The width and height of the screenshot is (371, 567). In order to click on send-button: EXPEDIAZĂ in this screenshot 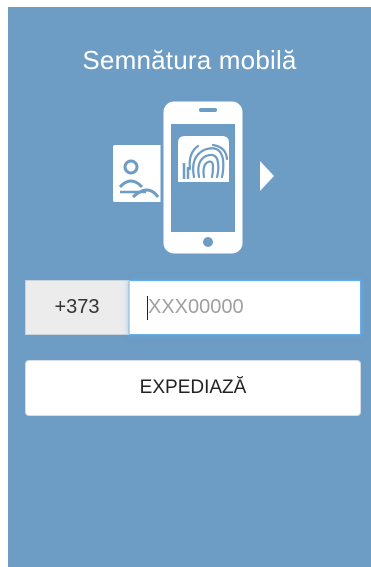, I will do `click(193, 388)`.